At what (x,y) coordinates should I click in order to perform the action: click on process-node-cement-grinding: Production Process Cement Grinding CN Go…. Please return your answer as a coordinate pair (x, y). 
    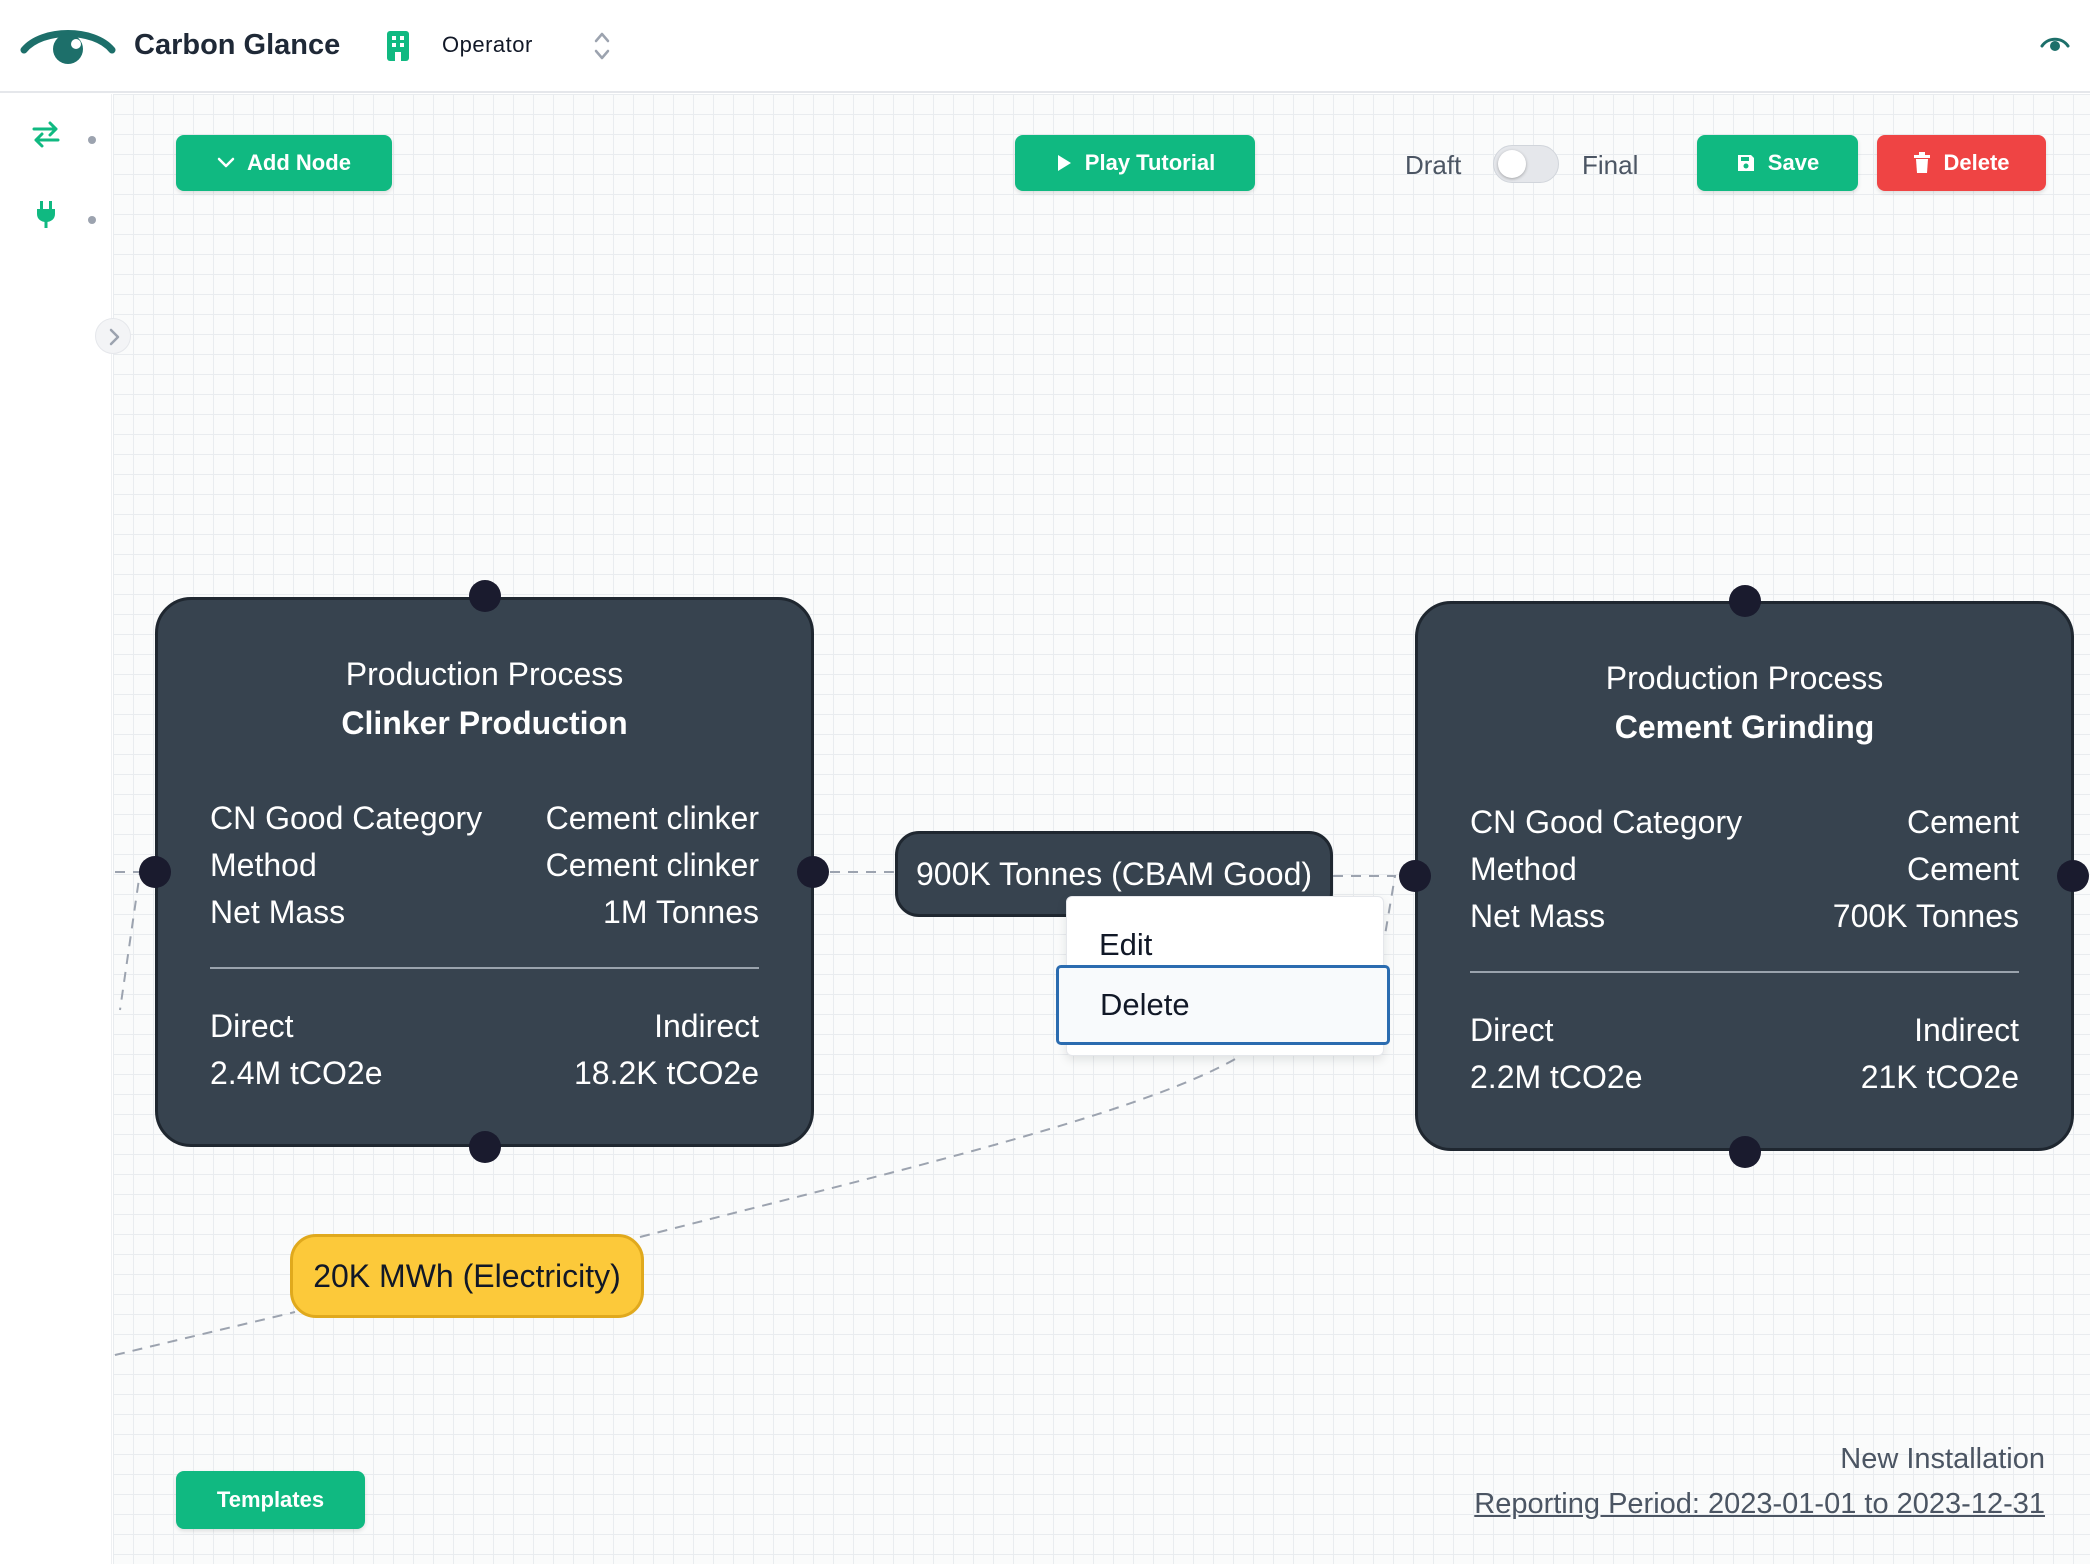
    Looking at the image, I should click on (1744, 876).